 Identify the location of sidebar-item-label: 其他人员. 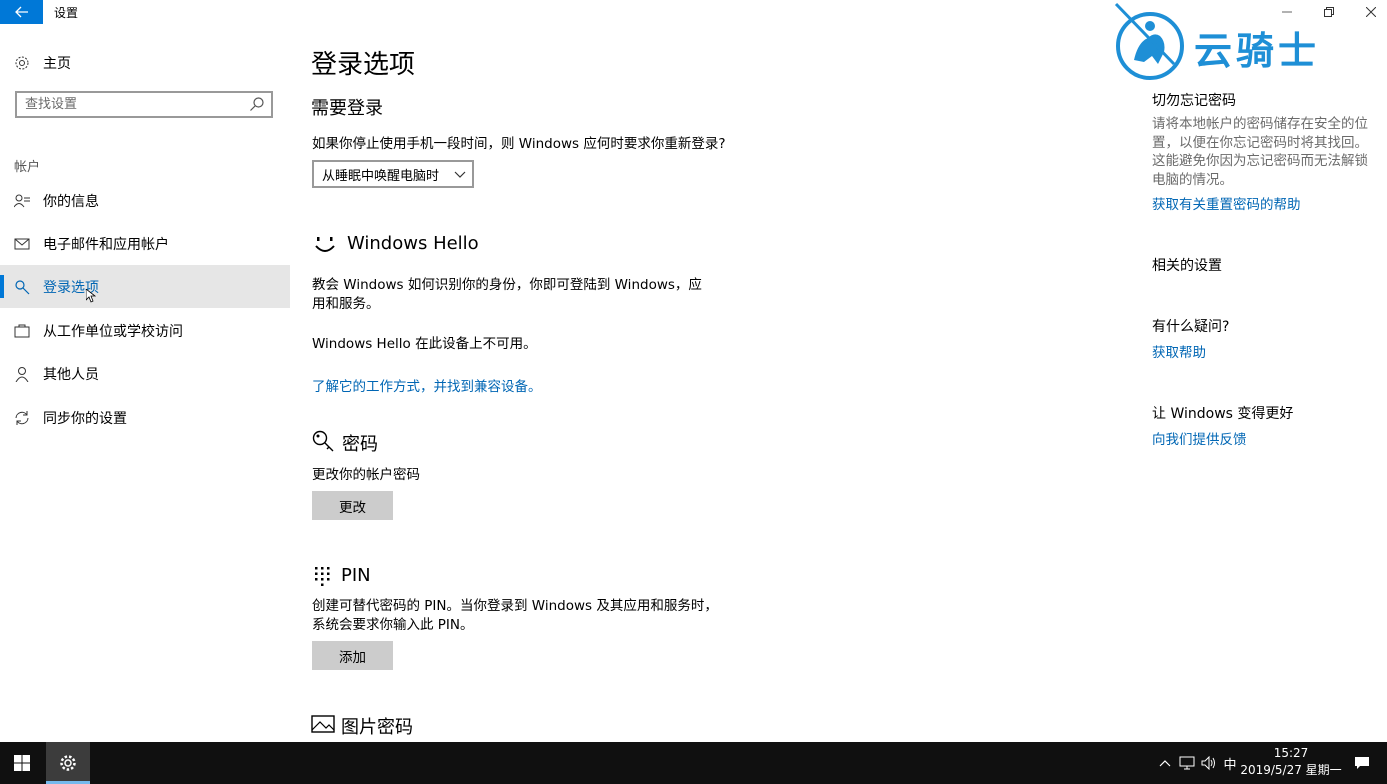
(71, 374).